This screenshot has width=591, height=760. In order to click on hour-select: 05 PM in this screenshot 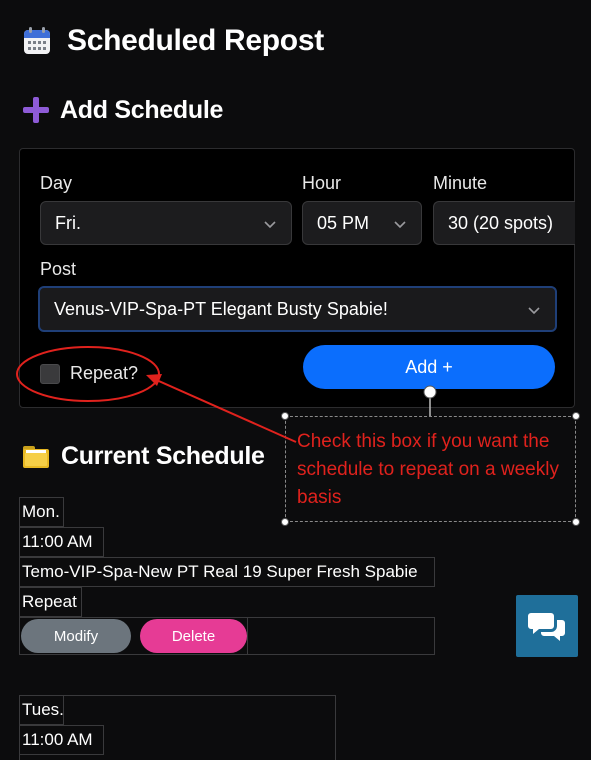, I will do `click(362, 223)`.